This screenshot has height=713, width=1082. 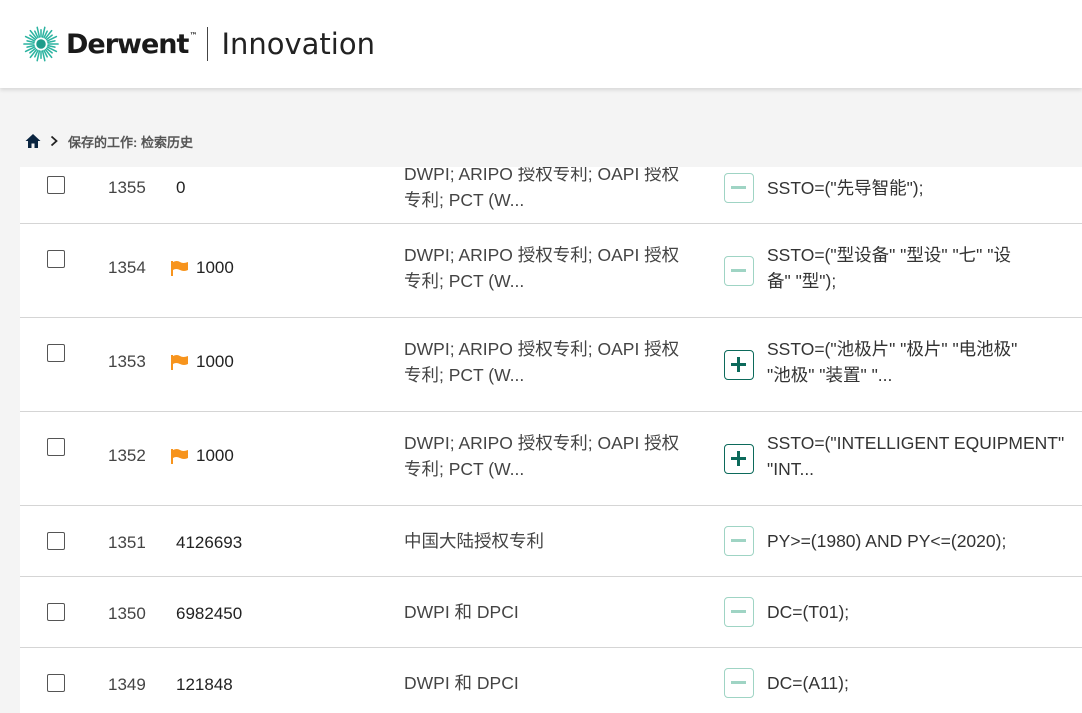 What do you see at coordinates (887, 541) in the screenshot?
I see `query-line-1: PY>=(1980) AND PY<=(2020);` at bounding box center [887, 541].